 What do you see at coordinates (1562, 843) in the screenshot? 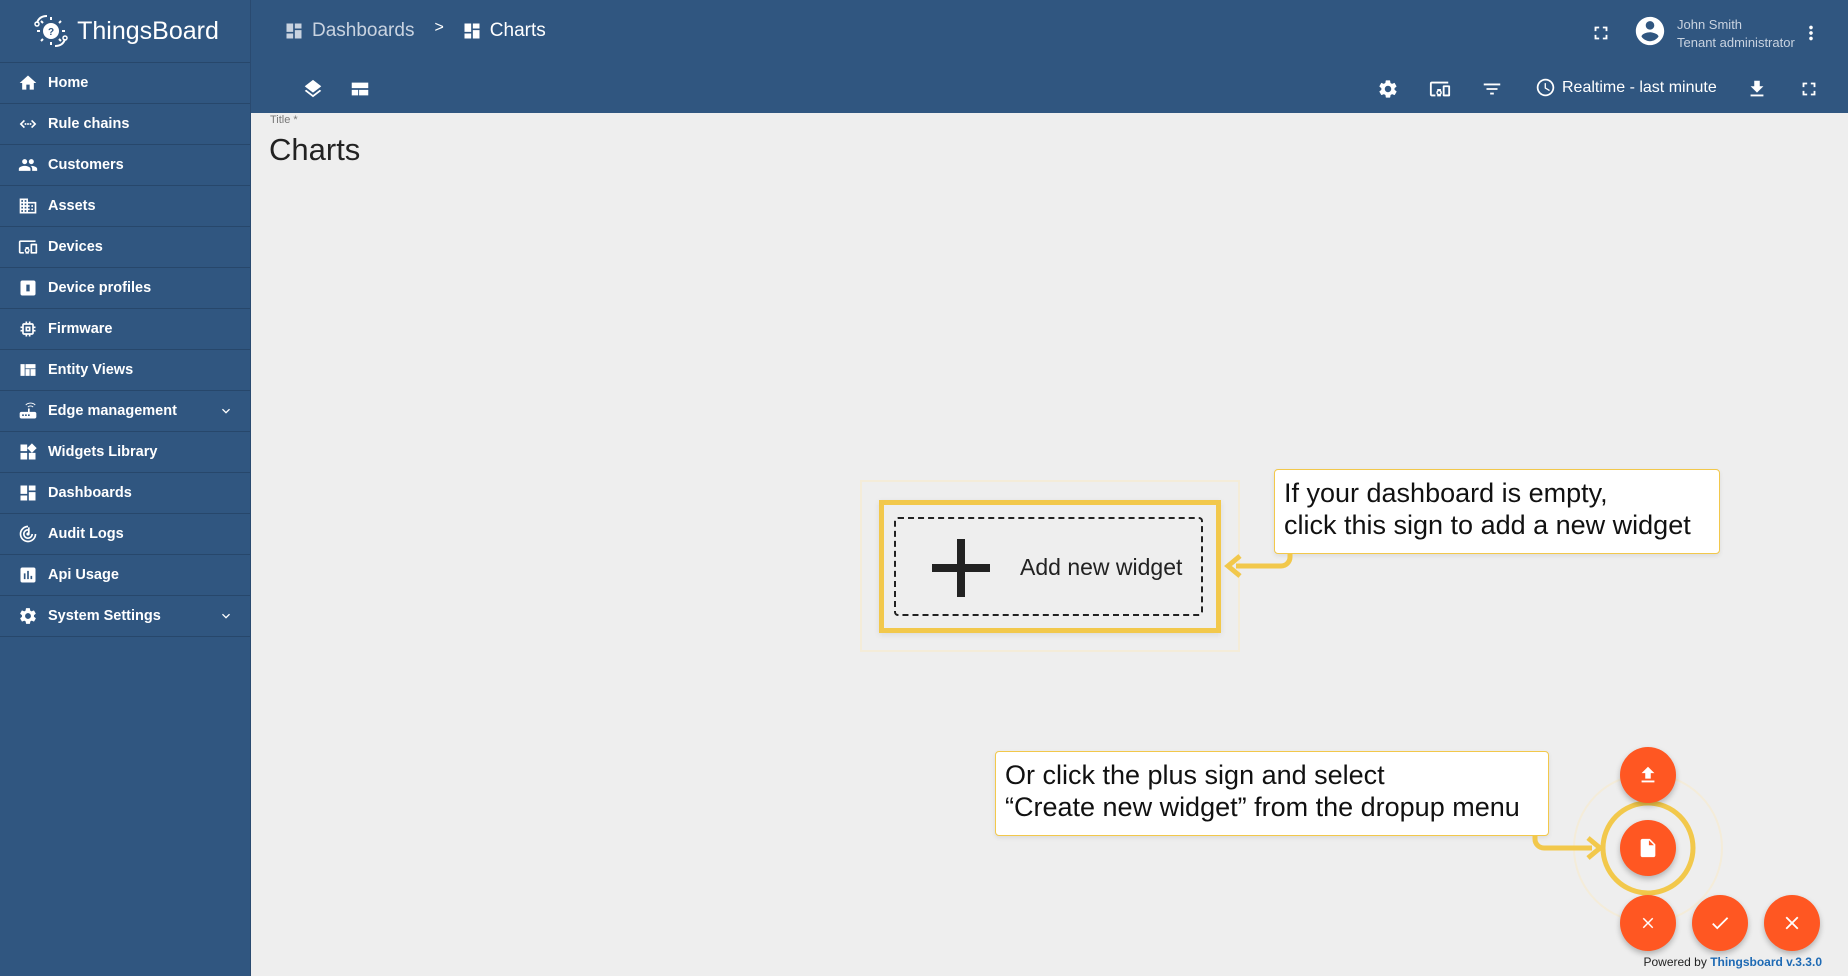
I see `arrow-to-fab` at bounding box center [1562, 843].